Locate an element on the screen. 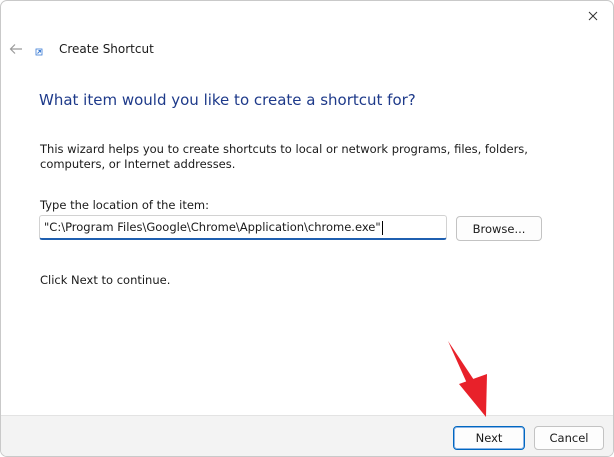 The height and width of the screenshot is (457, 614). location-label: Type the location of the item: is located at coordinates (125, 205).